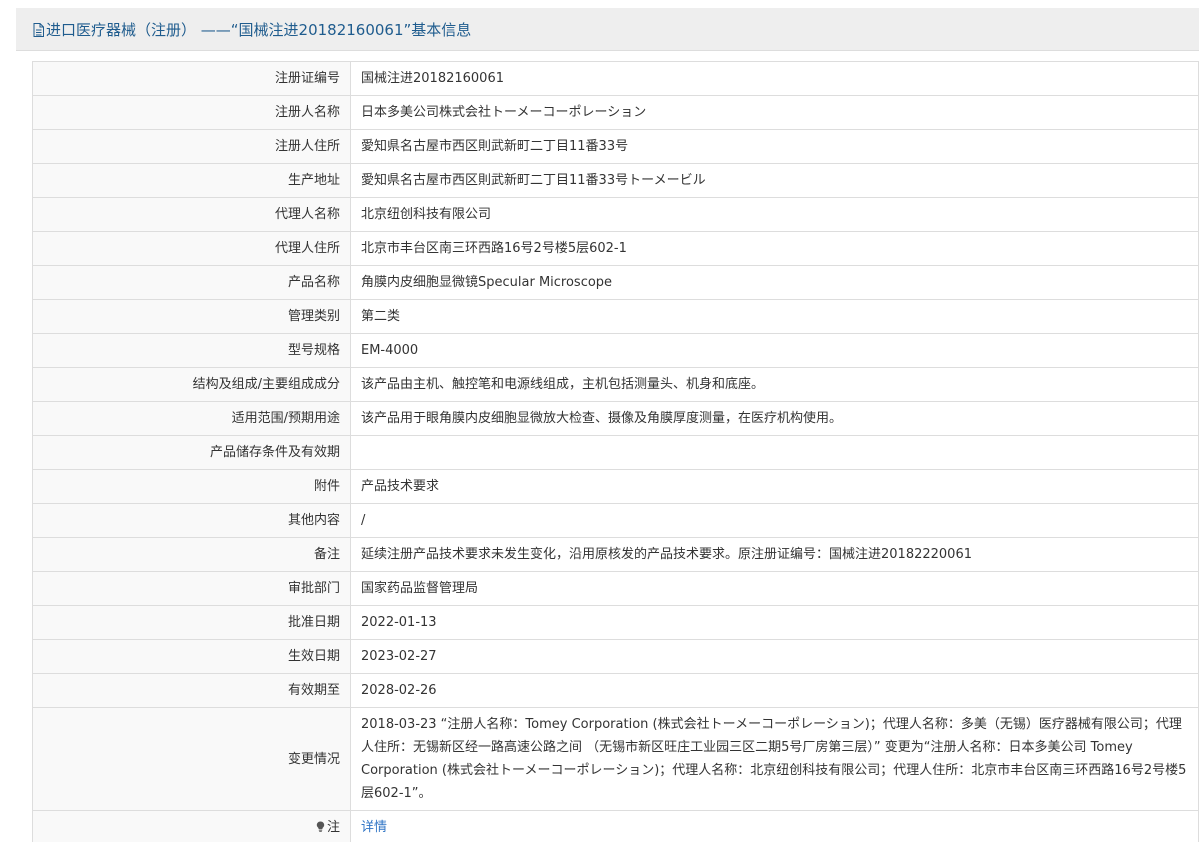 This screenshot has width=1199, height=842. What do you see at coordinates (191, 656) in the screenshot?
I see `row-label: 生效日期` at bounding box center [191, 656].